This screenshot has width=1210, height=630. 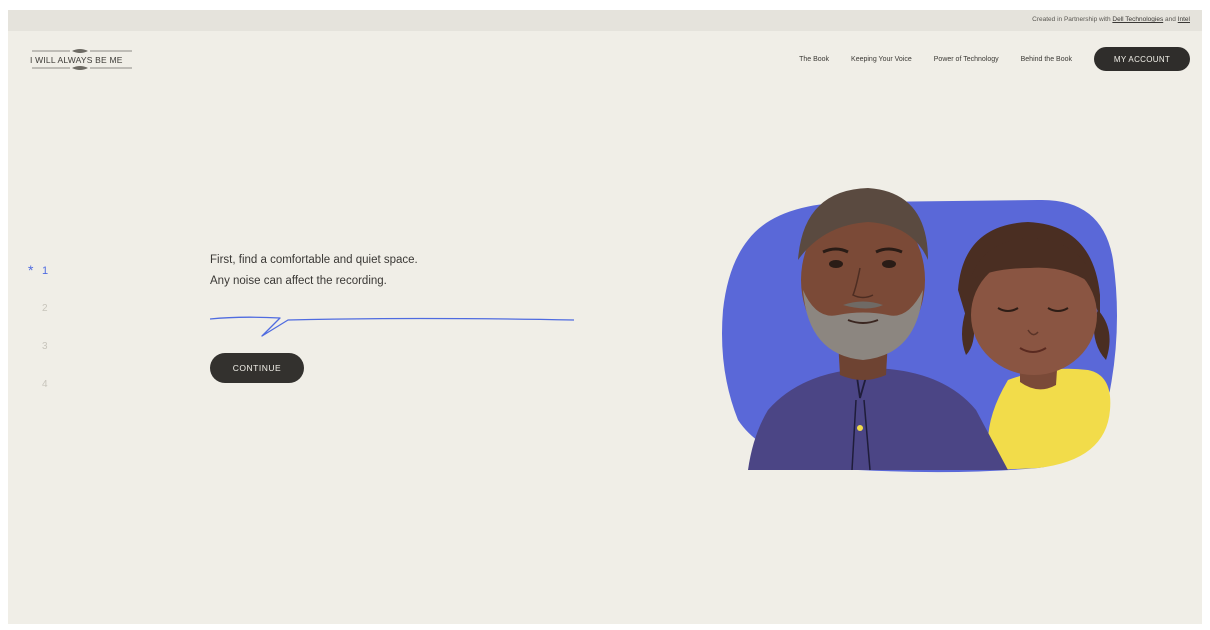 I want to click on step-indicator: * 1 2 3 4, so click(x=38, y=339).